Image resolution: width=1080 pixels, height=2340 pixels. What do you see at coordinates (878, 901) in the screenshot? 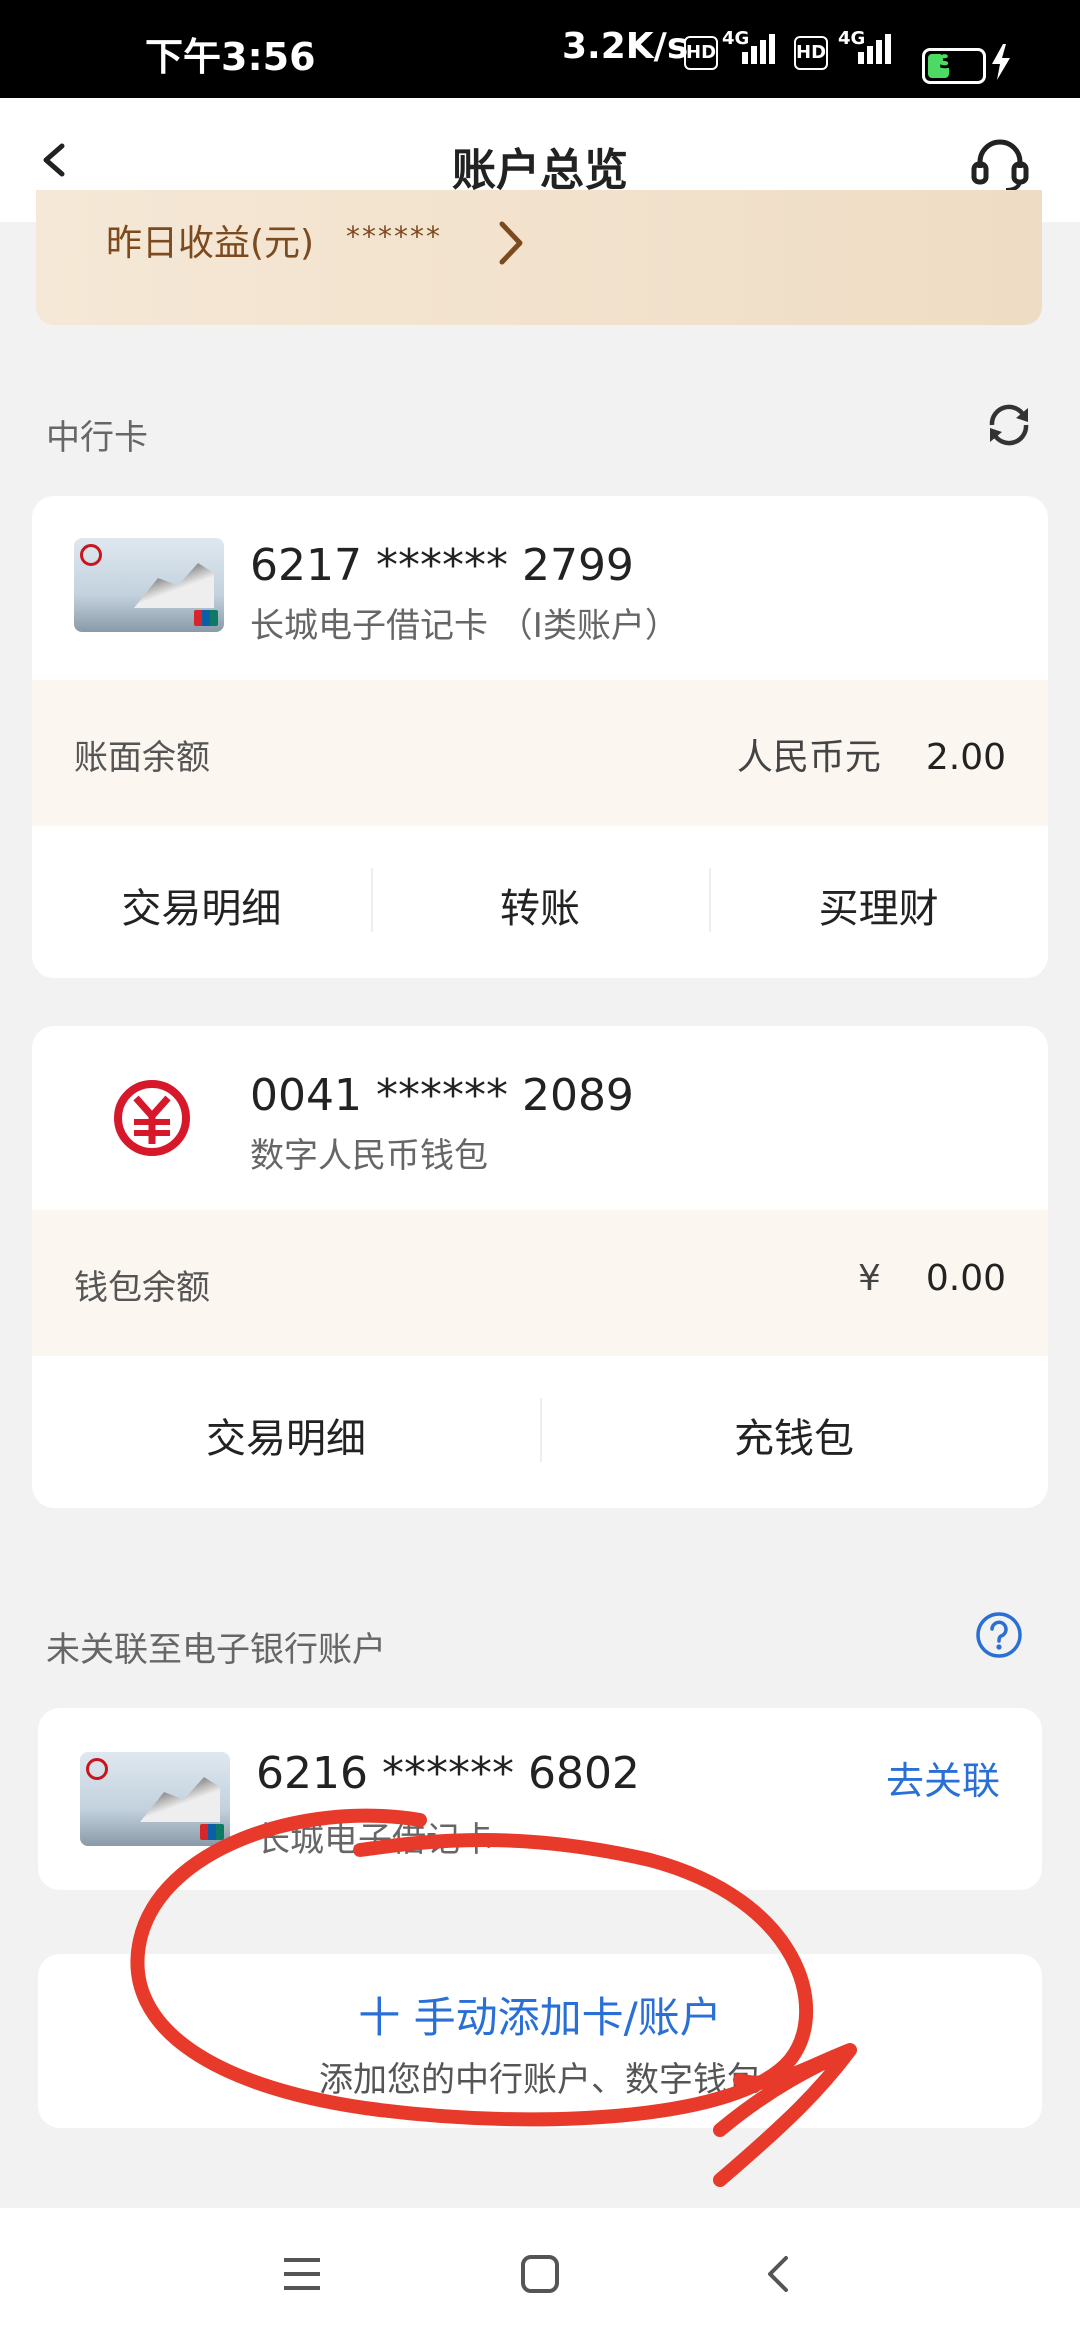
I see `buy-wealth-button: 买理财` at bounding box center [878, 901].